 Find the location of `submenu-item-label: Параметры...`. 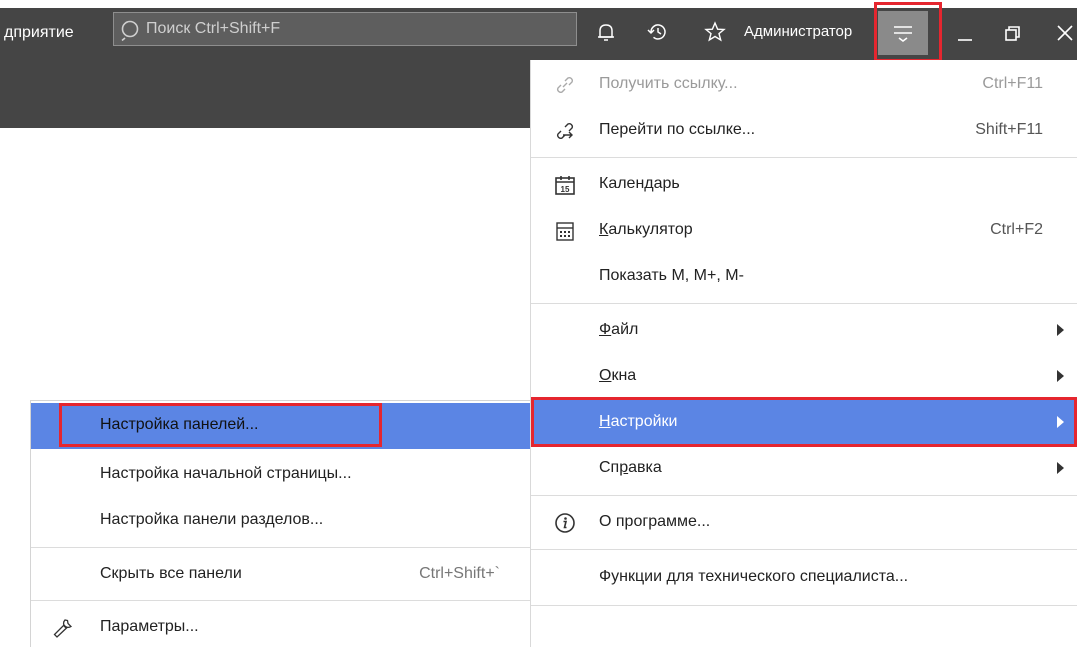

submenu-item-label: Параметры... is located at coordinates (149, 626).